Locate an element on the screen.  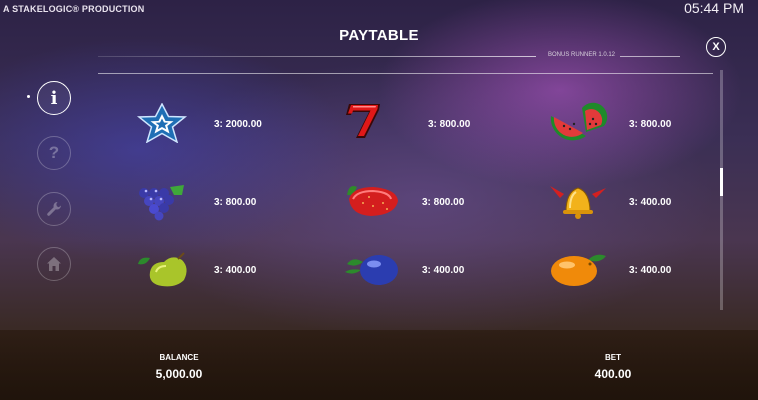
clock: 05:44 PM is located at coordinates (714, 8).